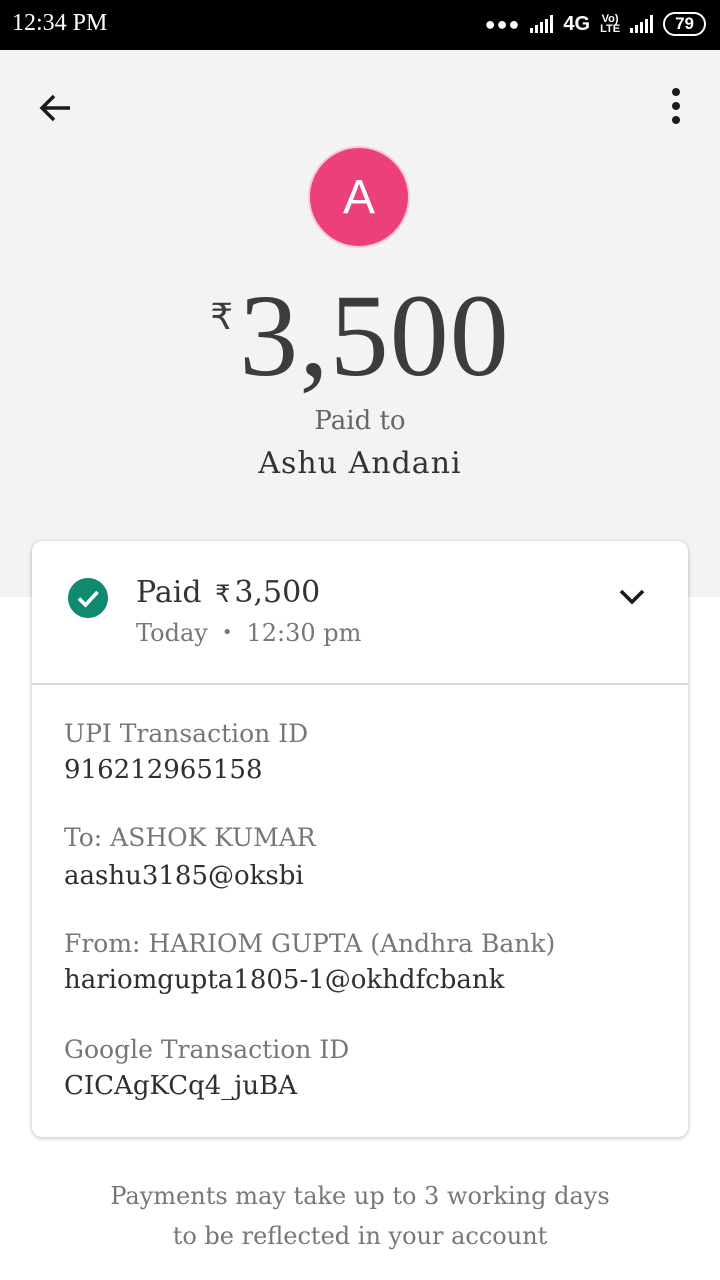  What do you see at coordinates (88, 598) in the screenshot?
I see `check-circle-icon` at bounding box center [88, 598].